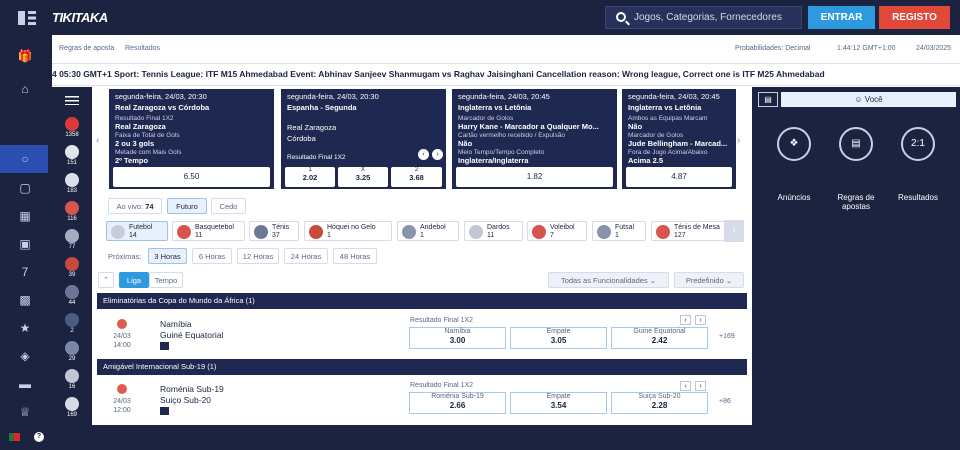  Describe the element at coordinates (727, 336) in the screenshot. I see `more-markets: +169` at that location.